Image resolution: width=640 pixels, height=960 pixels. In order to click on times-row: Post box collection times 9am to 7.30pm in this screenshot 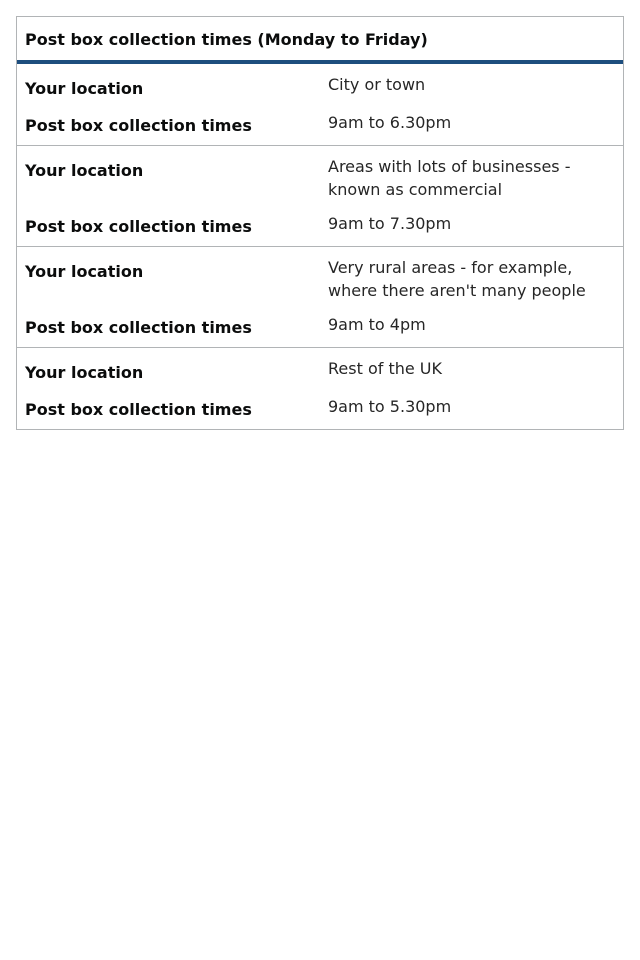, I will do `click(320, 223)`.